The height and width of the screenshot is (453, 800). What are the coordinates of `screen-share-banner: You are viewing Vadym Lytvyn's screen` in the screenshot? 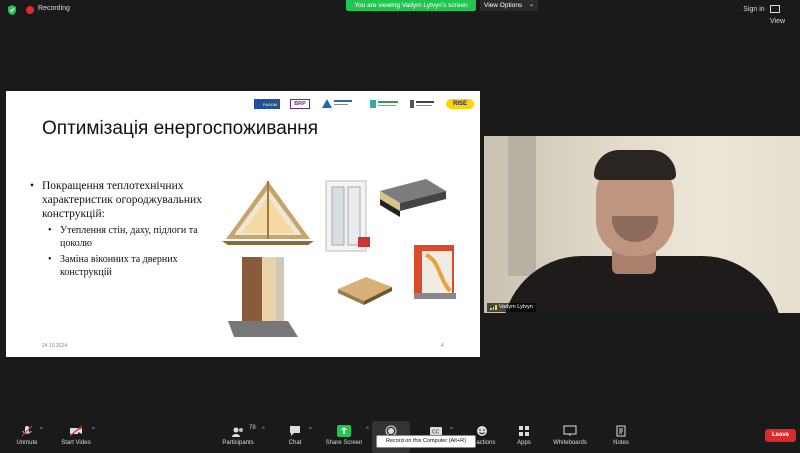 It's located at (411, 5).